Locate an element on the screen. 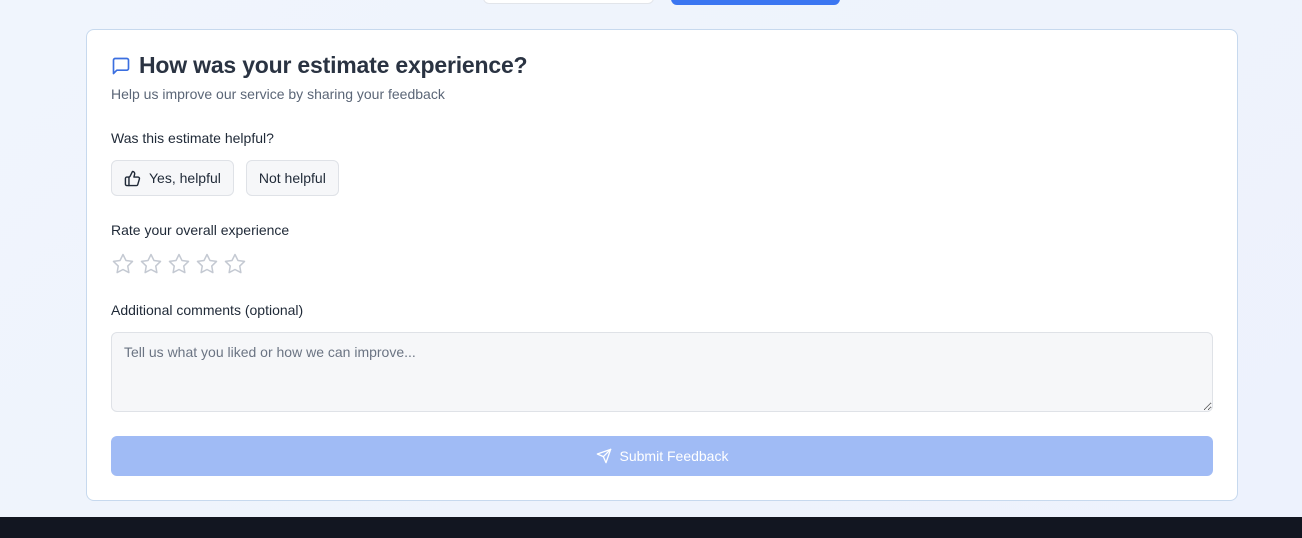 The width and height of the screenshot is (1302, 538). star-rating is located at coordinates (179, 264).